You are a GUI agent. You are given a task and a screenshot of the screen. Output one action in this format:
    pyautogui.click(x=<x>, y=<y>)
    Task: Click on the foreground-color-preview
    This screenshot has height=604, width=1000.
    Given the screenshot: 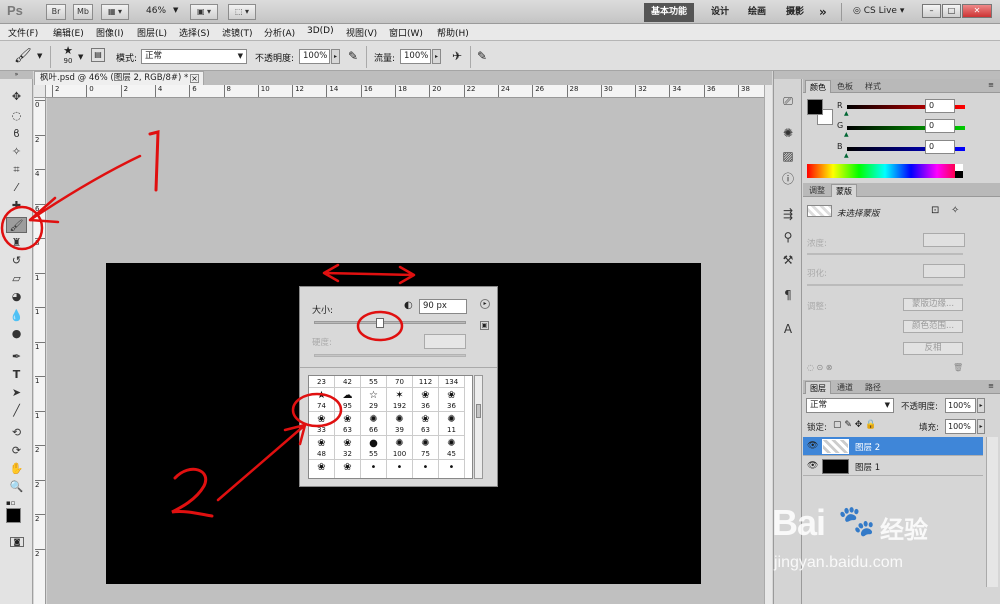 What is the action you would take?
    pyautogui.click(x=815, y=107)
    